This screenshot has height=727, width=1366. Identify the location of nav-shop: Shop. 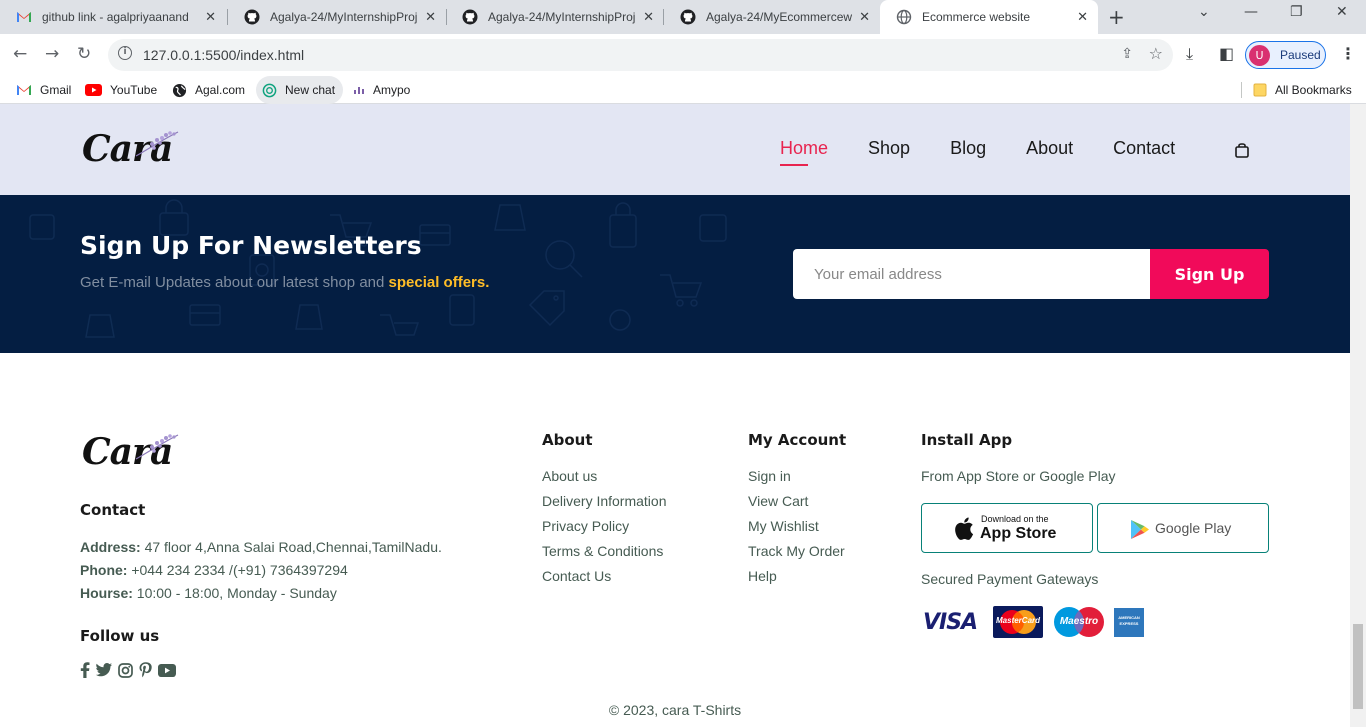
(889, 148).